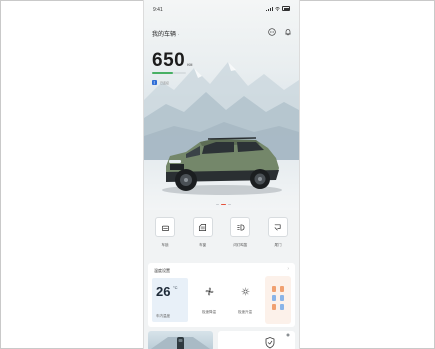  I want to click on chevron-right-icon: ›, so click(288, 269).